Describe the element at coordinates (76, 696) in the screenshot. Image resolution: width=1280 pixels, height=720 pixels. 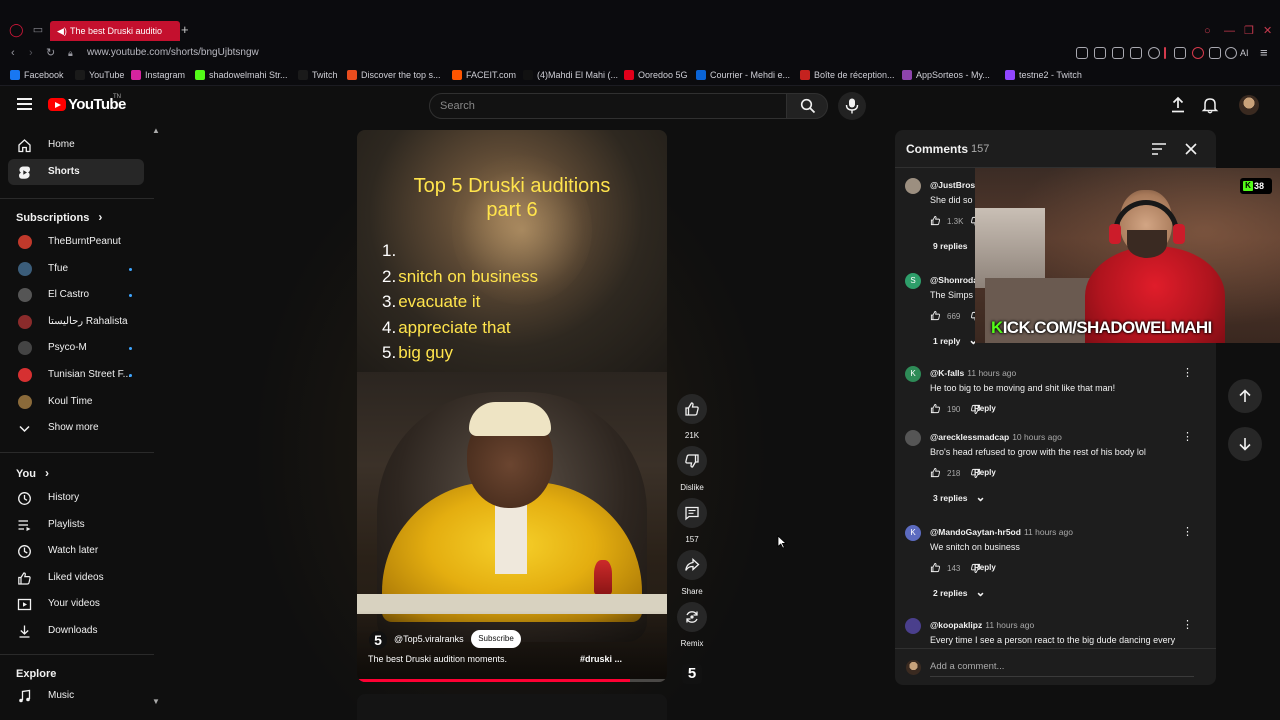
I see `sidebar-item-music: Music` at that location.